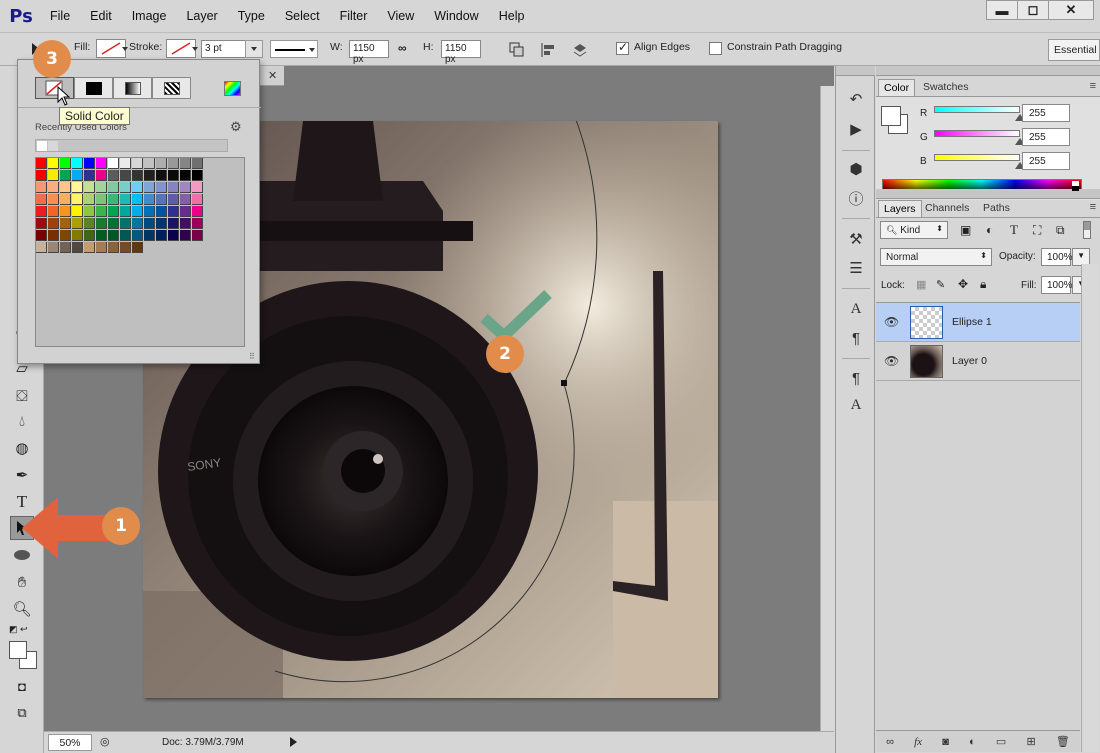  I want to click on eye-visibility-icon: 👁︎, so click(891, 322).